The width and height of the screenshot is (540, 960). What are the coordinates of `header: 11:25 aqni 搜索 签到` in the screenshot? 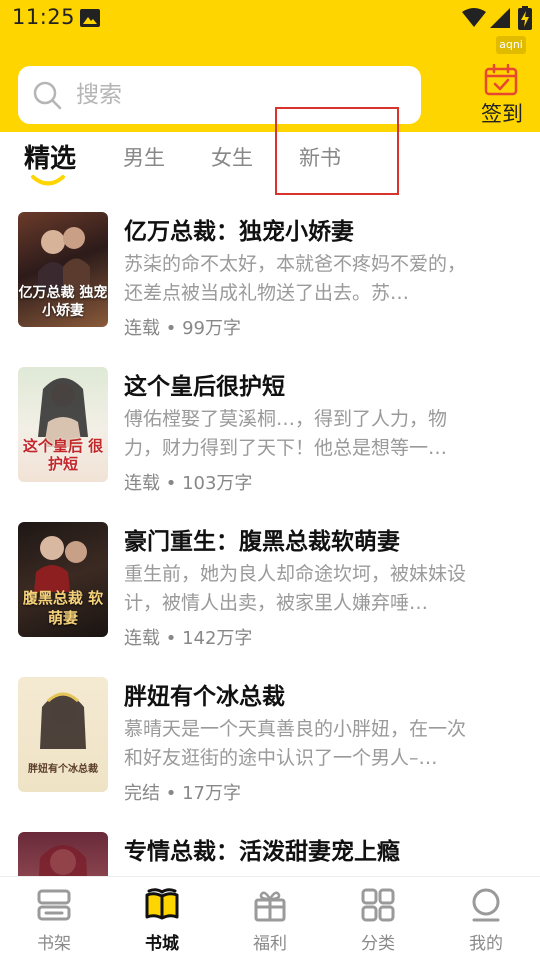 It's located at (270, 66).